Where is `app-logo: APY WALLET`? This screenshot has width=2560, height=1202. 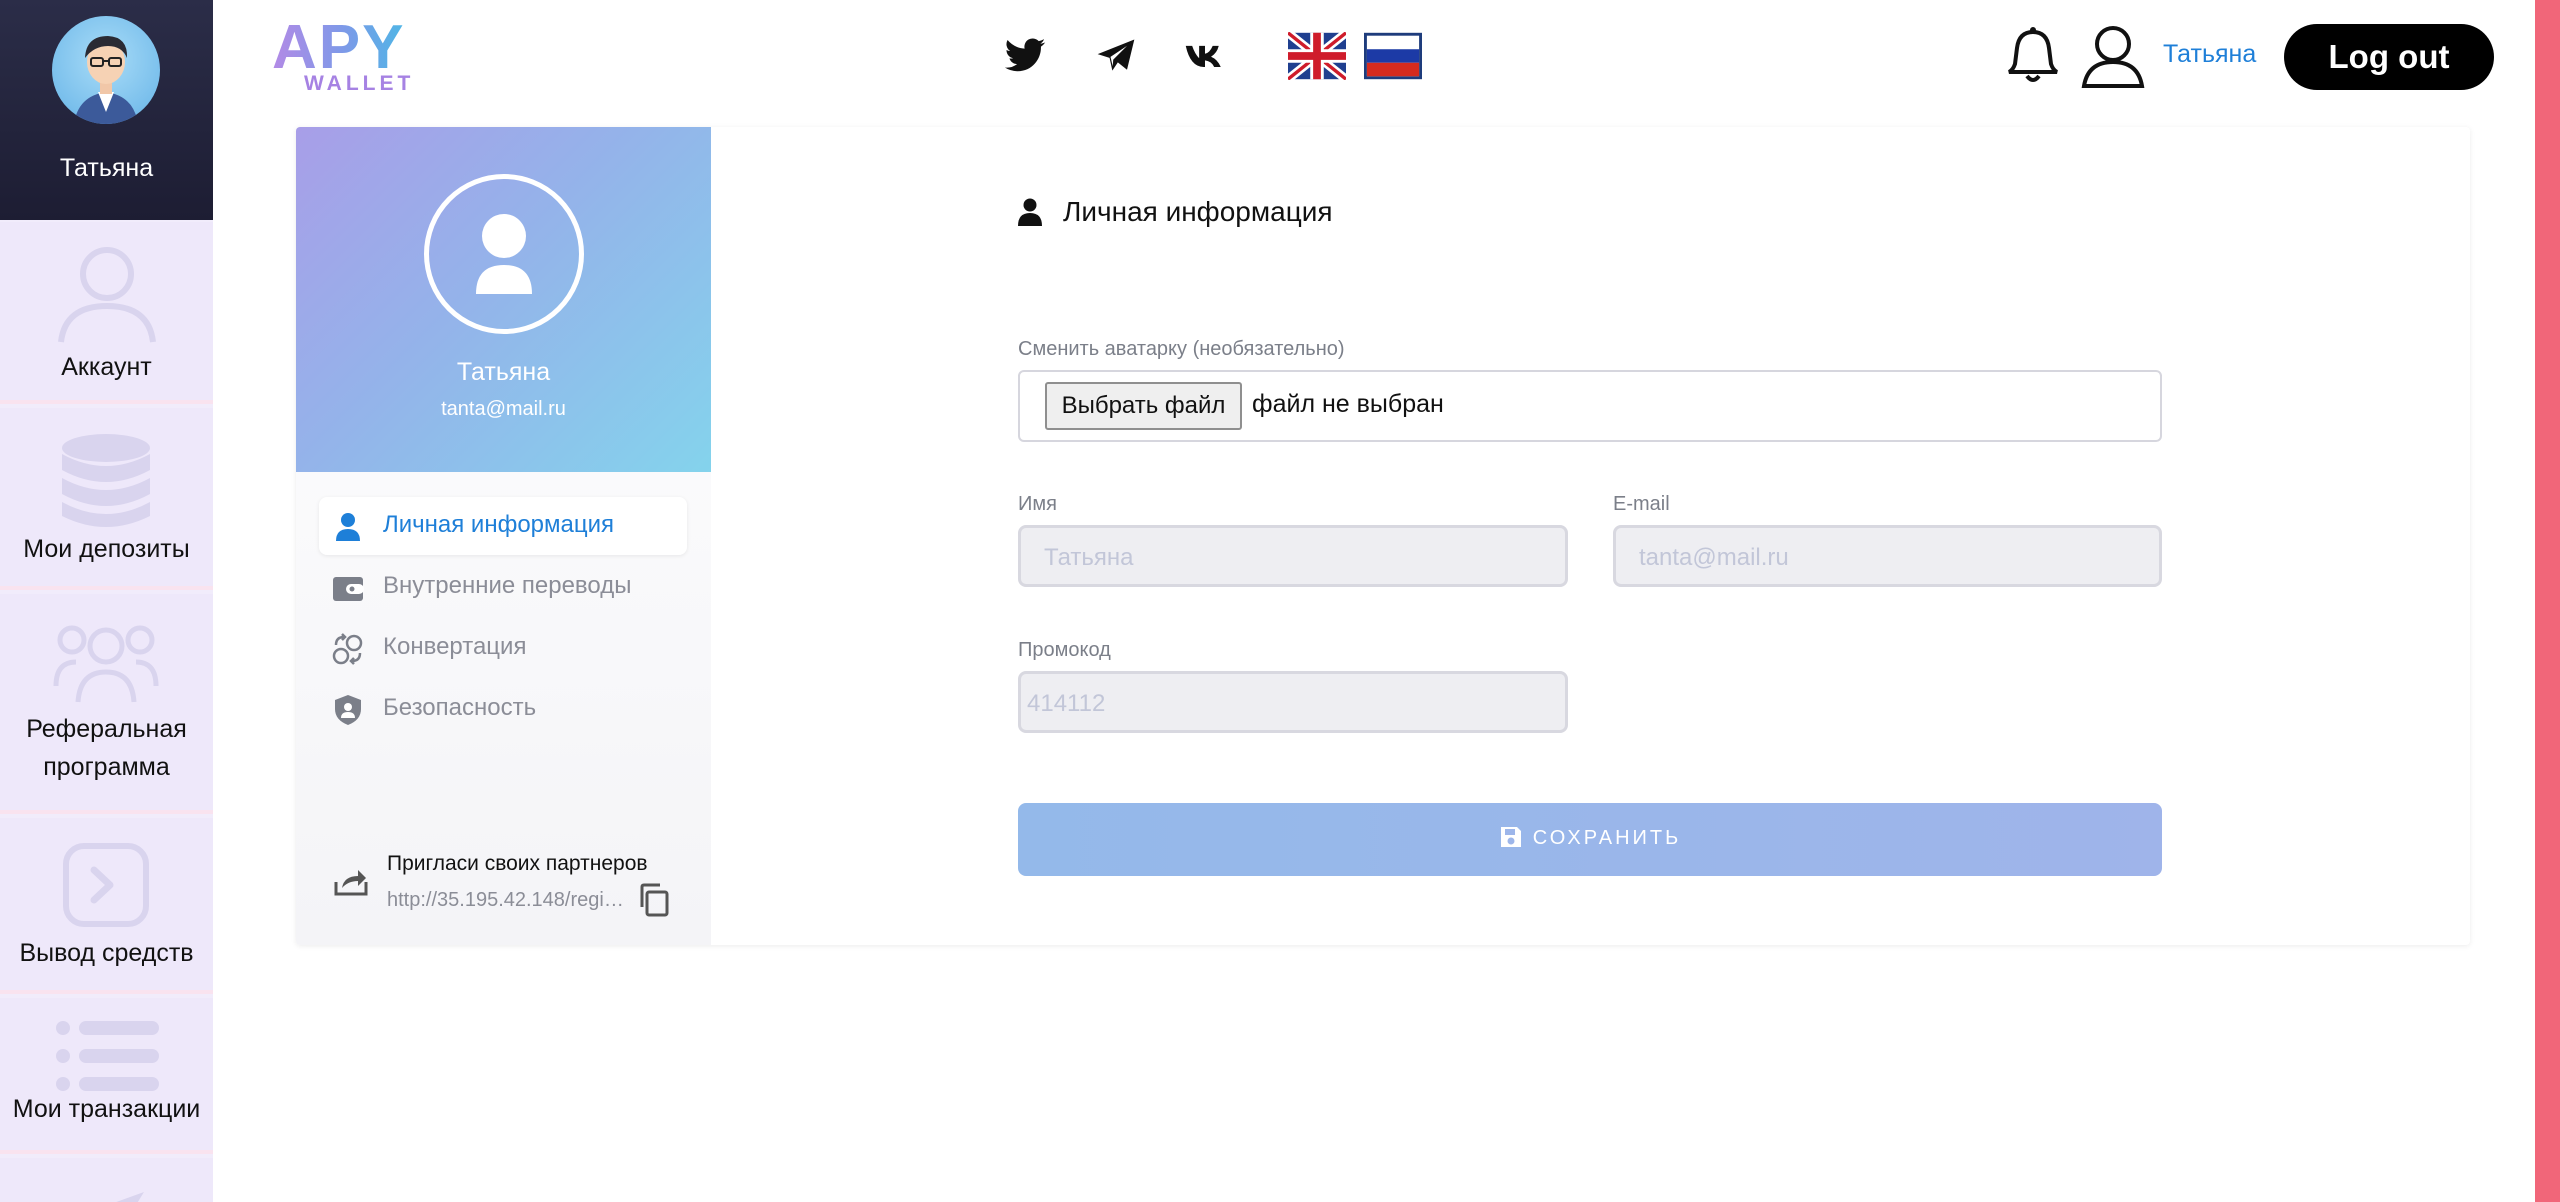
app-logo: APY WALLET is located at coordinates (357, 56).